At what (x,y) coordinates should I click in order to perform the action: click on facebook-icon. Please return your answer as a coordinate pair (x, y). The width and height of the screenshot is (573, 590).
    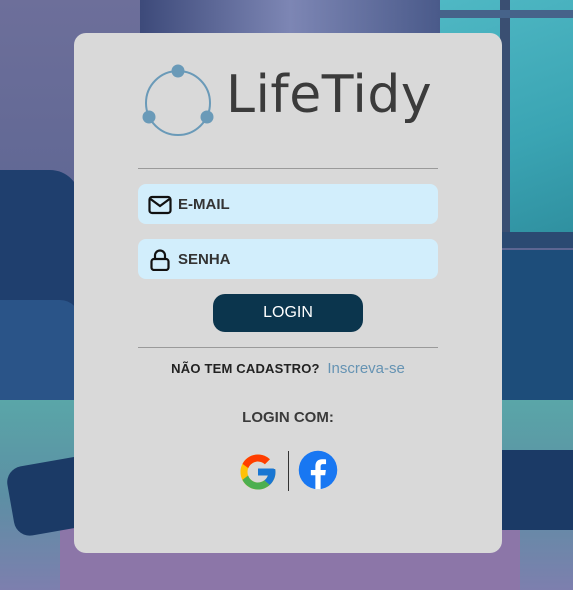
    Looking at the image, I should click on (318, 470).